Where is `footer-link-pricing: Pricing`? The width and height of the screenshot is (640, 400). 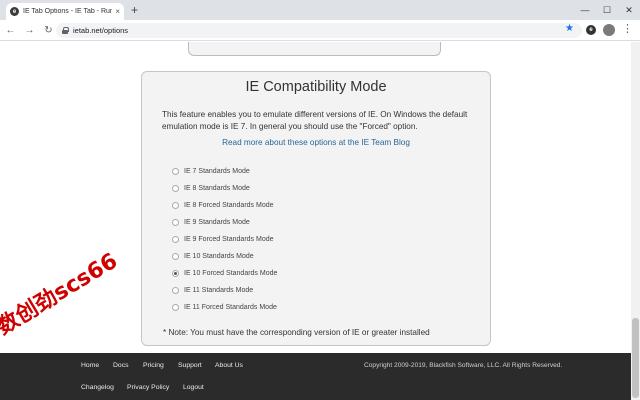 footer-link-pricing: Pricing is located at coordinates (153, 365).